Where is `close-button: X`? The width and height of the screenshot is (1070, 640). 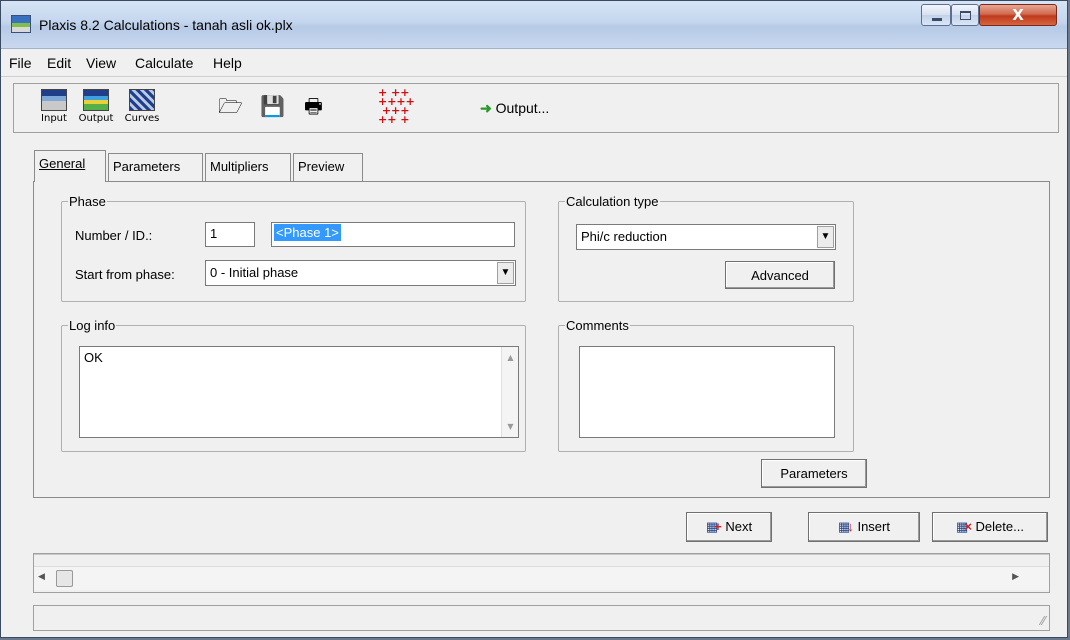
close-button: X is located at coordinates (1018, 15).